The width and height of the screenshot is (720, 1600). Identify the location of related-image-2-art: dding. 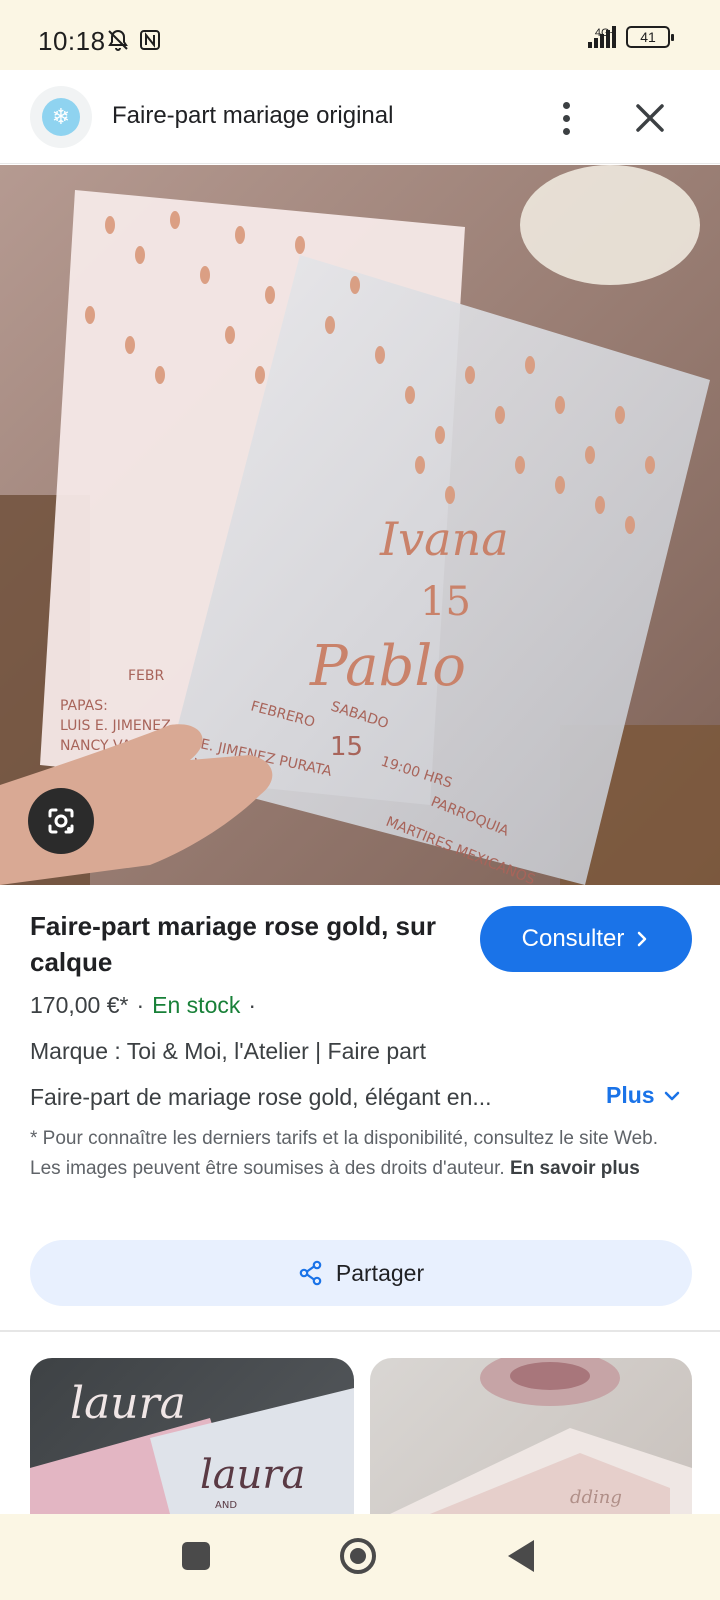
(541, 1436).